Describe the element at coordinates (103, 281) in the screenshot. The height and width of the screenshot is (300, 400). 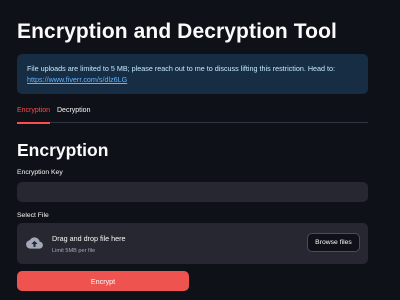
I see `encrypt-button: Encrypt` at that location.